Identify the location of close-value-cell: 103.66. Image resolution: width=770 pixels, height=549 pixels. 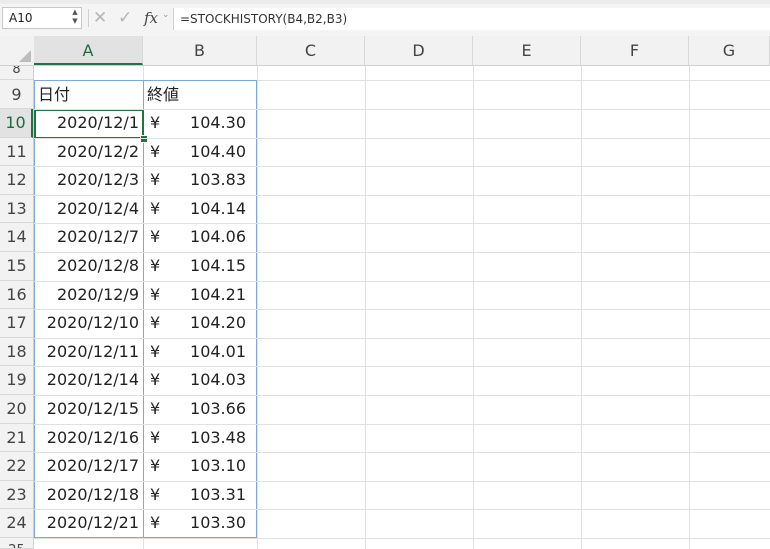
(213, 409).